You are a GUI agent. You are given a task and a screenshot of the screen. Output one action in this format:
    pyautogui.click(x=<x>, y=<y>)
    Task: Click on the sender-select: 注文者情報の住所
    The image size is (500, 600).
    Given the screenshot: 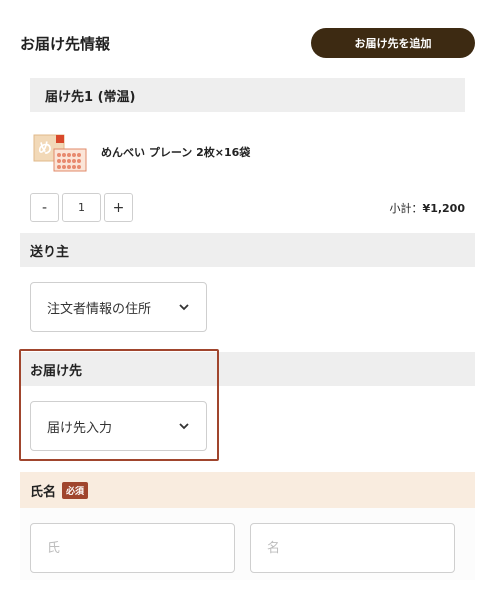 What is the action you would take?
    pyautogui.click(x=118, y=307)
    